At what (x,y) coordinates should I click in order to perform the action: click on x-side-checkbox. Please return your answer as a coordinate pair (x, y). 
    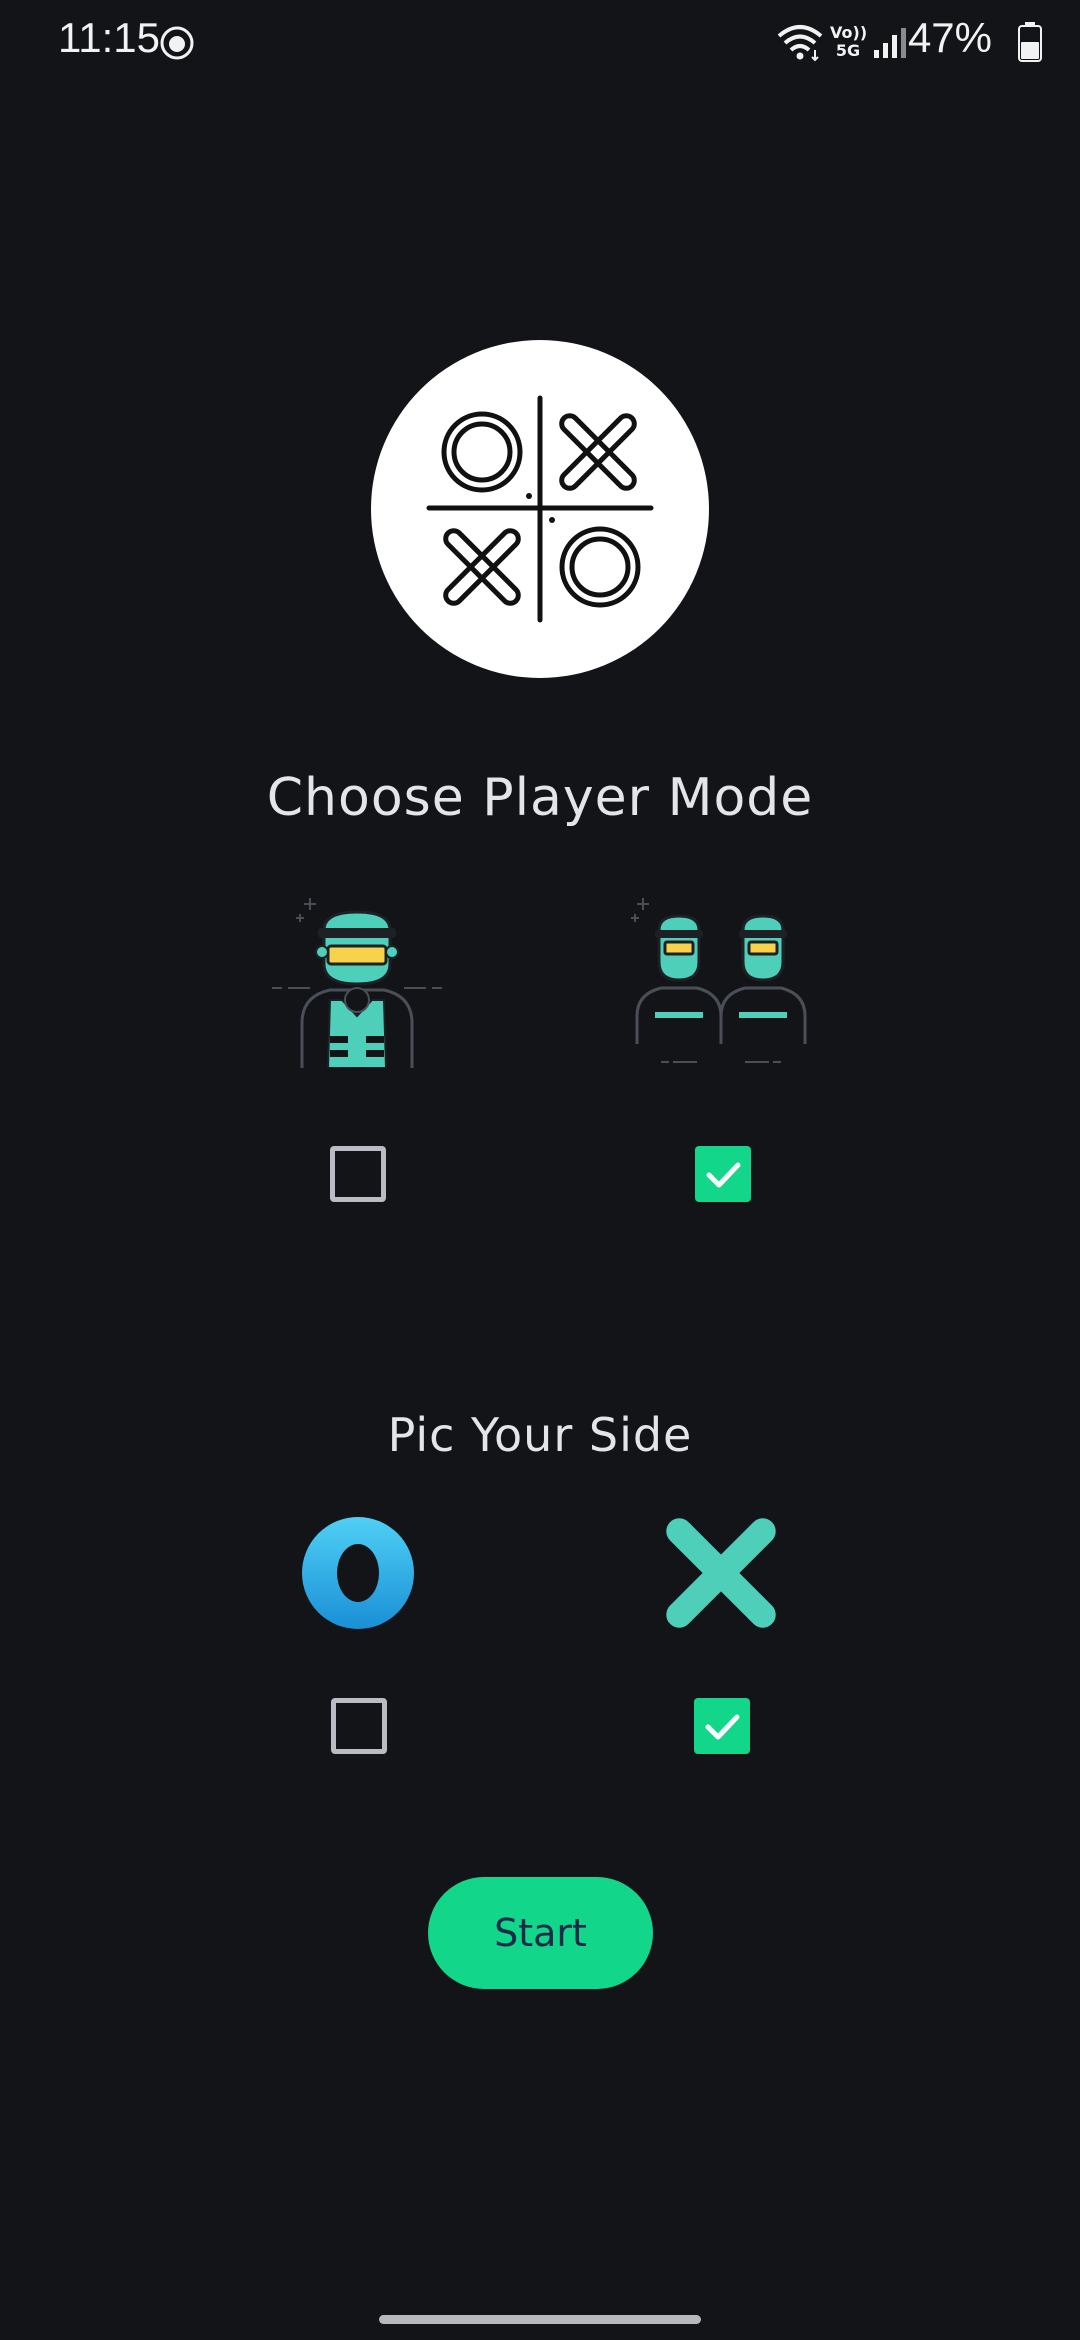
    Looking at the image, I should click on (722, 1726).